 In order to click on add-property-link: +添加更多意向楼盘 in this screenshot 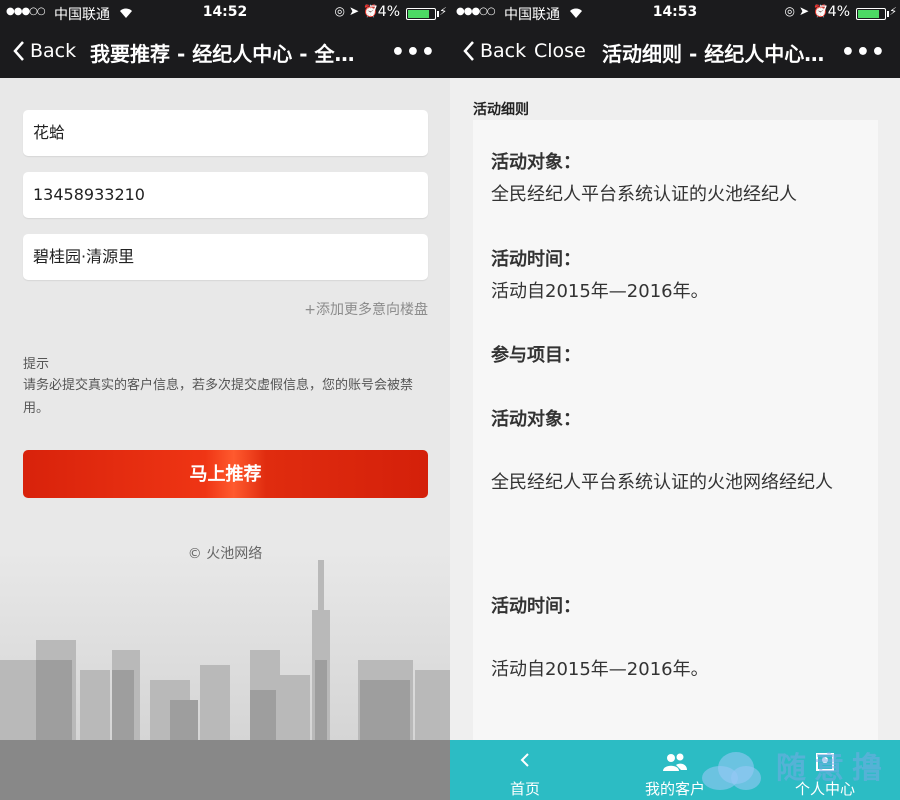, I will do `click(366, 309)`.